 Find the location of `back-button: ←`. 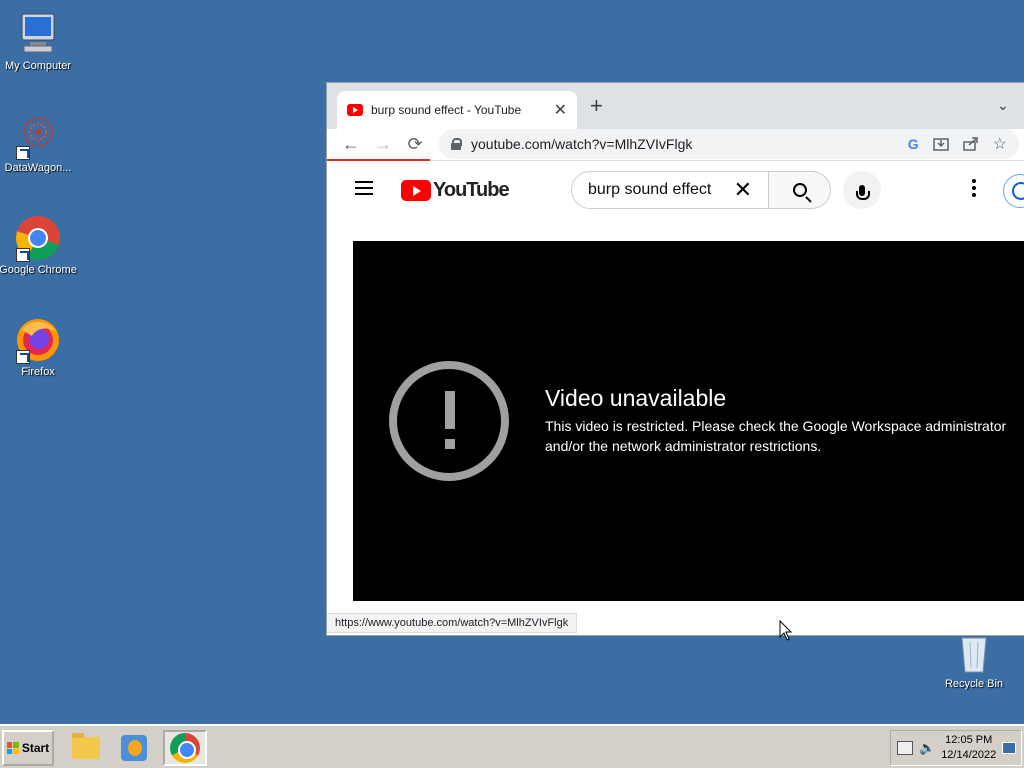

back-button: ← is located at coordinates (351, 145).